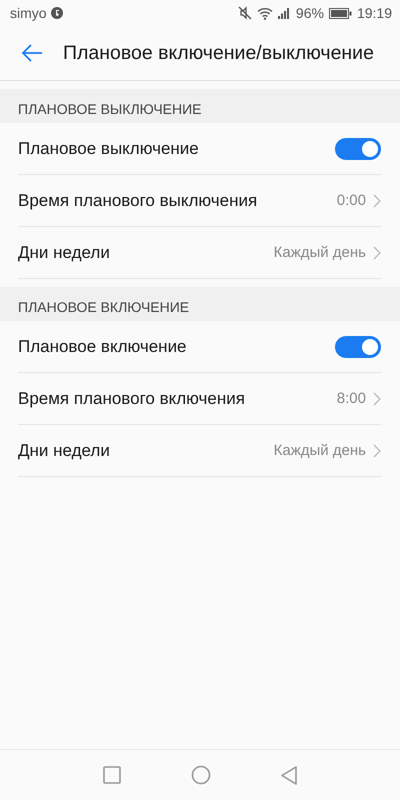 The image size is (400, 800). What do you see at coordinates (199, 347) in the screenshot?
I see `settings-row: Плановое включение` at bounding box center [199, 347].